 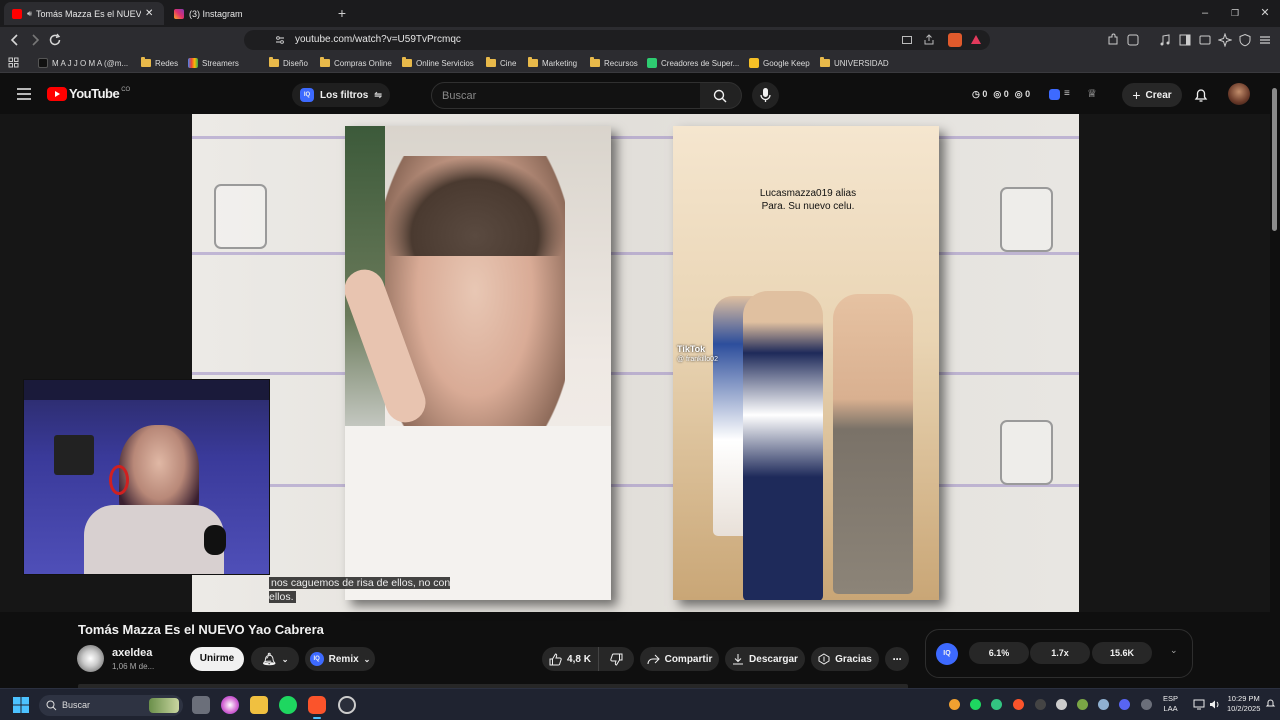 I want to click on bookmark-diseno: Diseño, so click(x=288, y=63).